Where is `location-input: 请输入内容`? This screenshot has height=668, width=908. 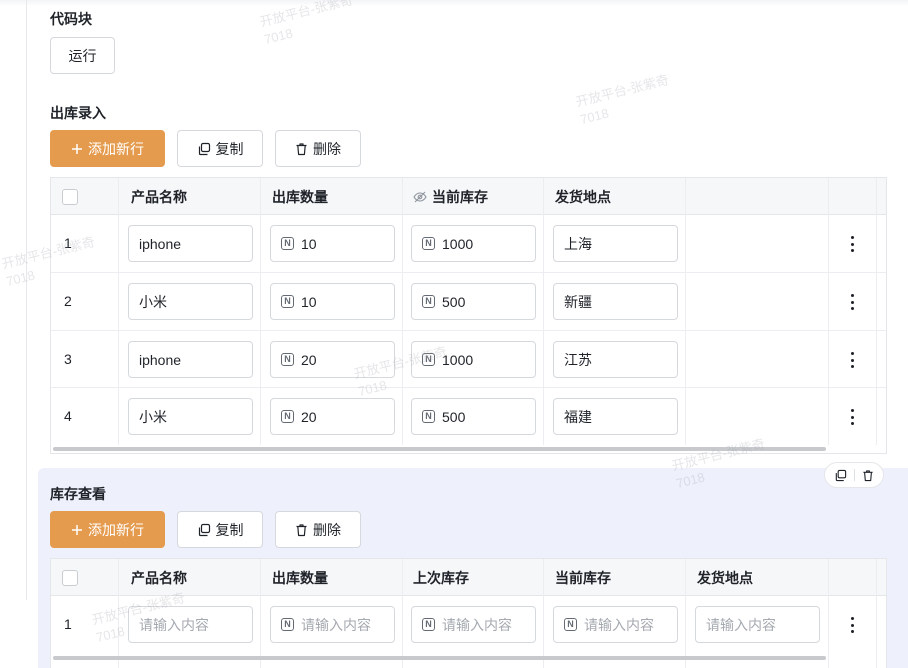
location-input: 请输入内容 is located at coordinates (757, 624).